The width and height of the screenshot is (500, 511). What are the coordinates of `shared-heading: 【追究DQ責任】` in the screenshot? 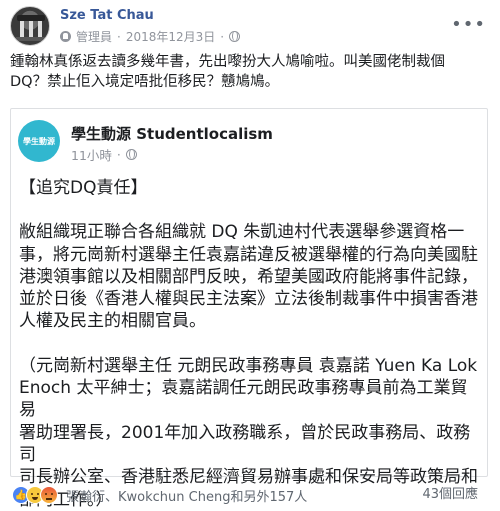 It's located at (250, 188).